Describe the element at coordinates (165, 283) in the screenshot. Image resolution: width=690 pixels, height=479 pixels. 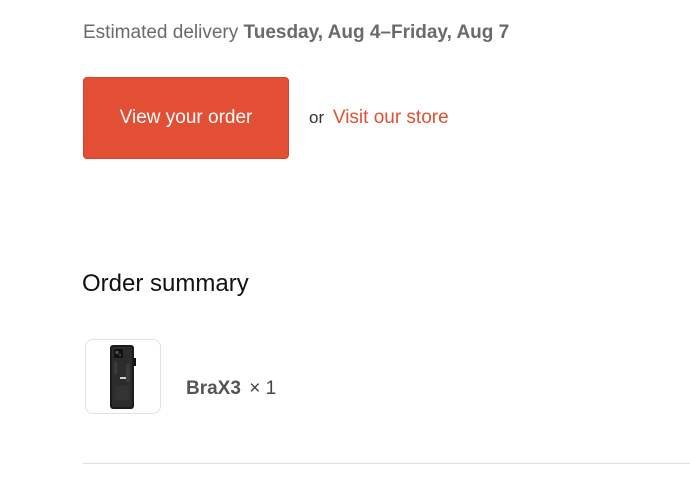
I see `order-summary-title: Order summary` at that location.